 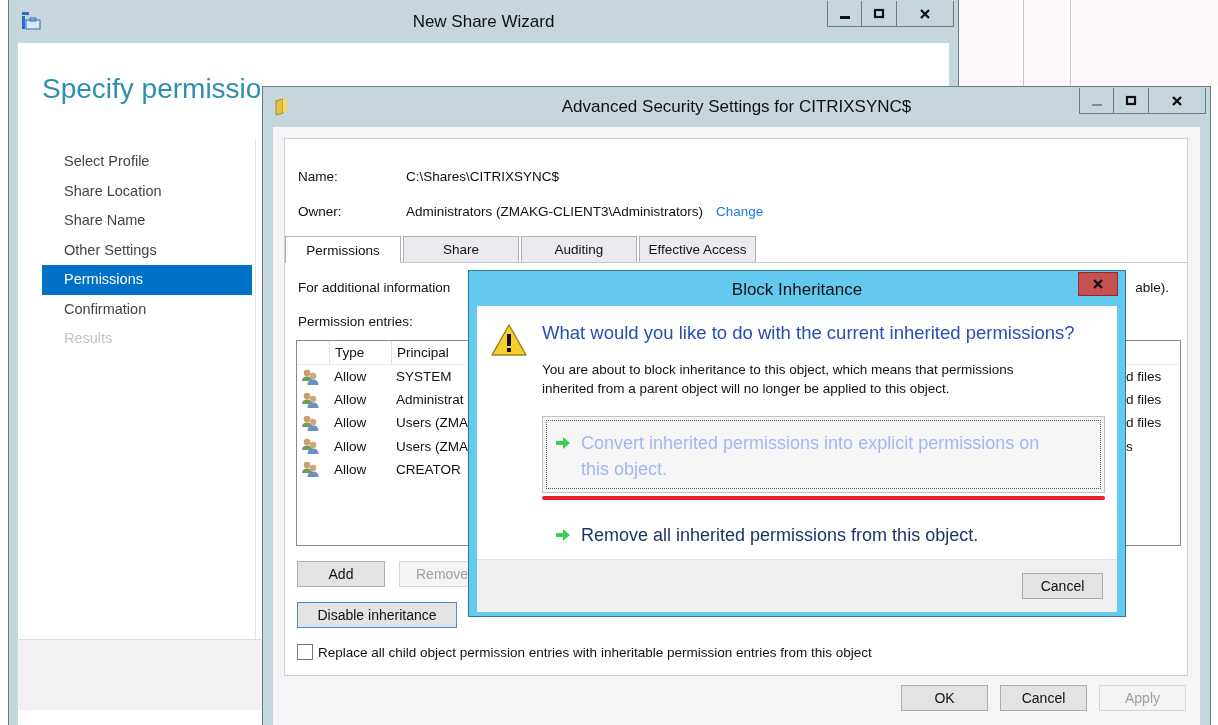 I want to click on command-link: Remove all inherited permissions from this object., so click(x=823, y=533).